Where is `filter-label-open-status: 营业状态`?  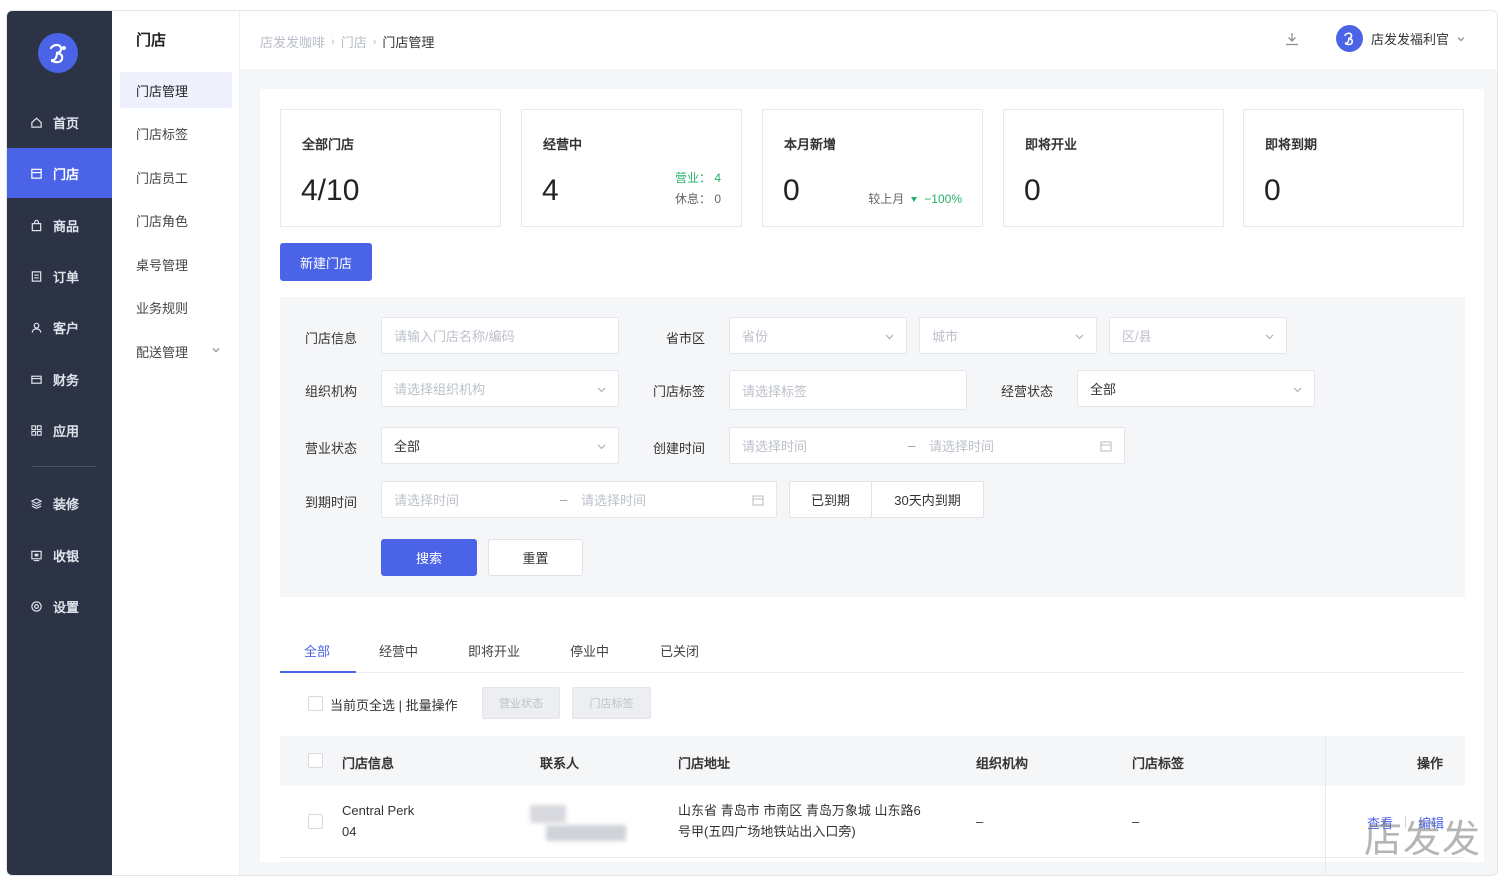 filter-label-open-status: 营业状态 is located at coordinates (330, 448).